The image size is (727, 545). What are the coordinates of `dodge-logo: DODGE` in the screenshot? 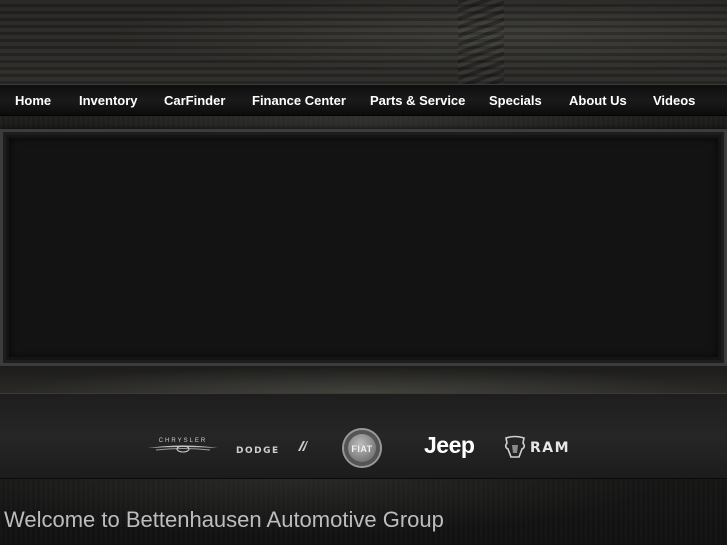 It's located at (273, 448).